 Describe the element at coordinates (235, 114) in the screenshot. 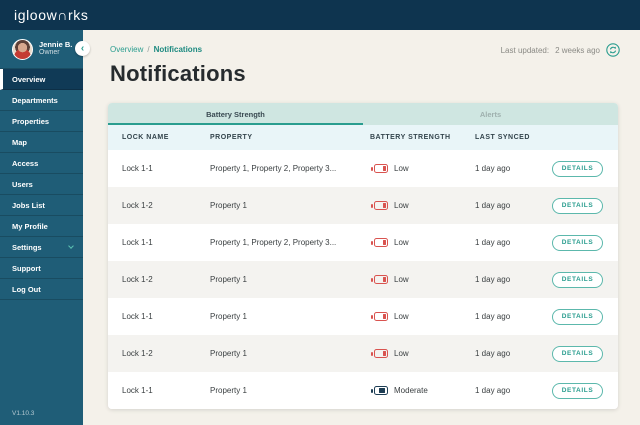

I see `tab-battery-strength: Battery Strength` at that location.